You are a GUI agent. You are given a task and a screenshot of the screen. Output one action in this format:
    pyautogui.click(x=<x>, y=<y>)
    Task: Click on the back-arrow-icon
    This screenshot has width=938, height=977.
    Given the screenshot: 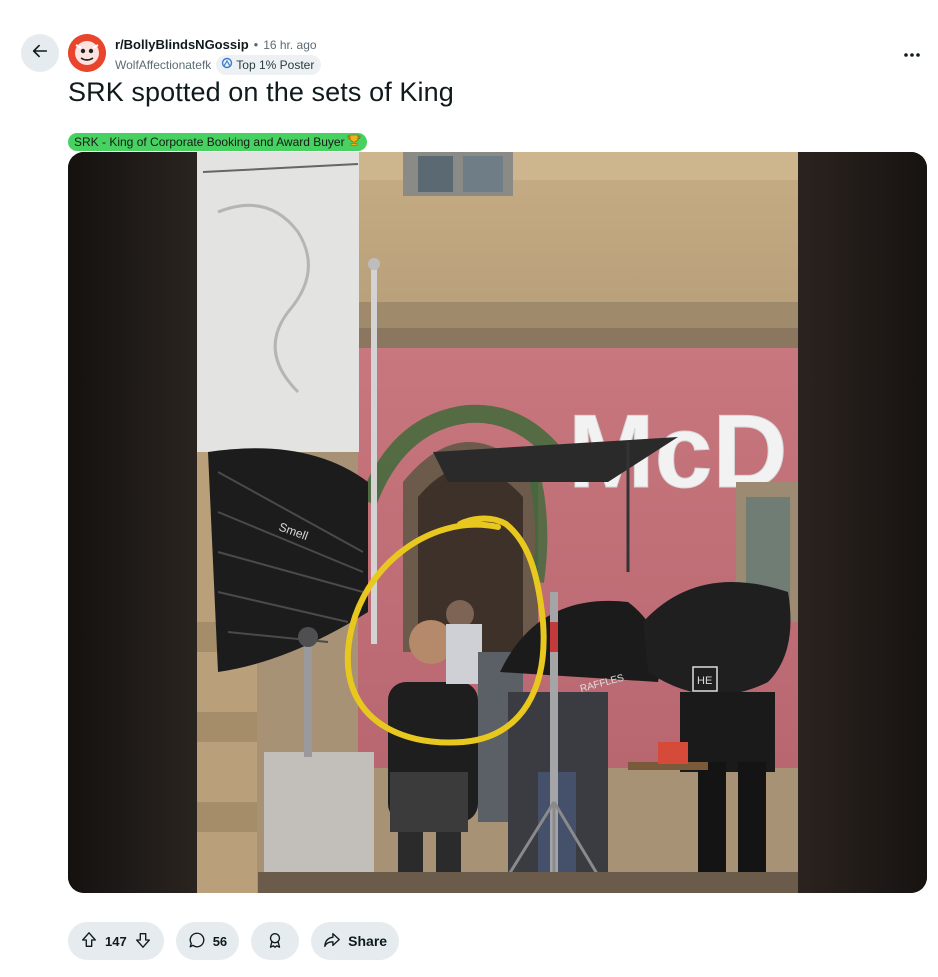 What is the action you would take?
    pyautogui.click(x=40, y=53)
    